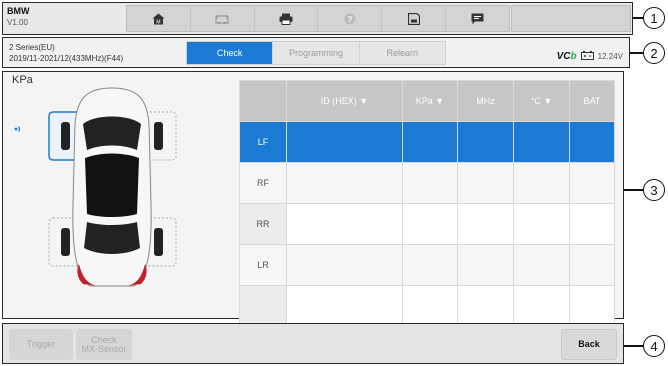 The width and height of the screenshot is (668, 366). I want to click on row-position-rf: RF, so click(263, 183).